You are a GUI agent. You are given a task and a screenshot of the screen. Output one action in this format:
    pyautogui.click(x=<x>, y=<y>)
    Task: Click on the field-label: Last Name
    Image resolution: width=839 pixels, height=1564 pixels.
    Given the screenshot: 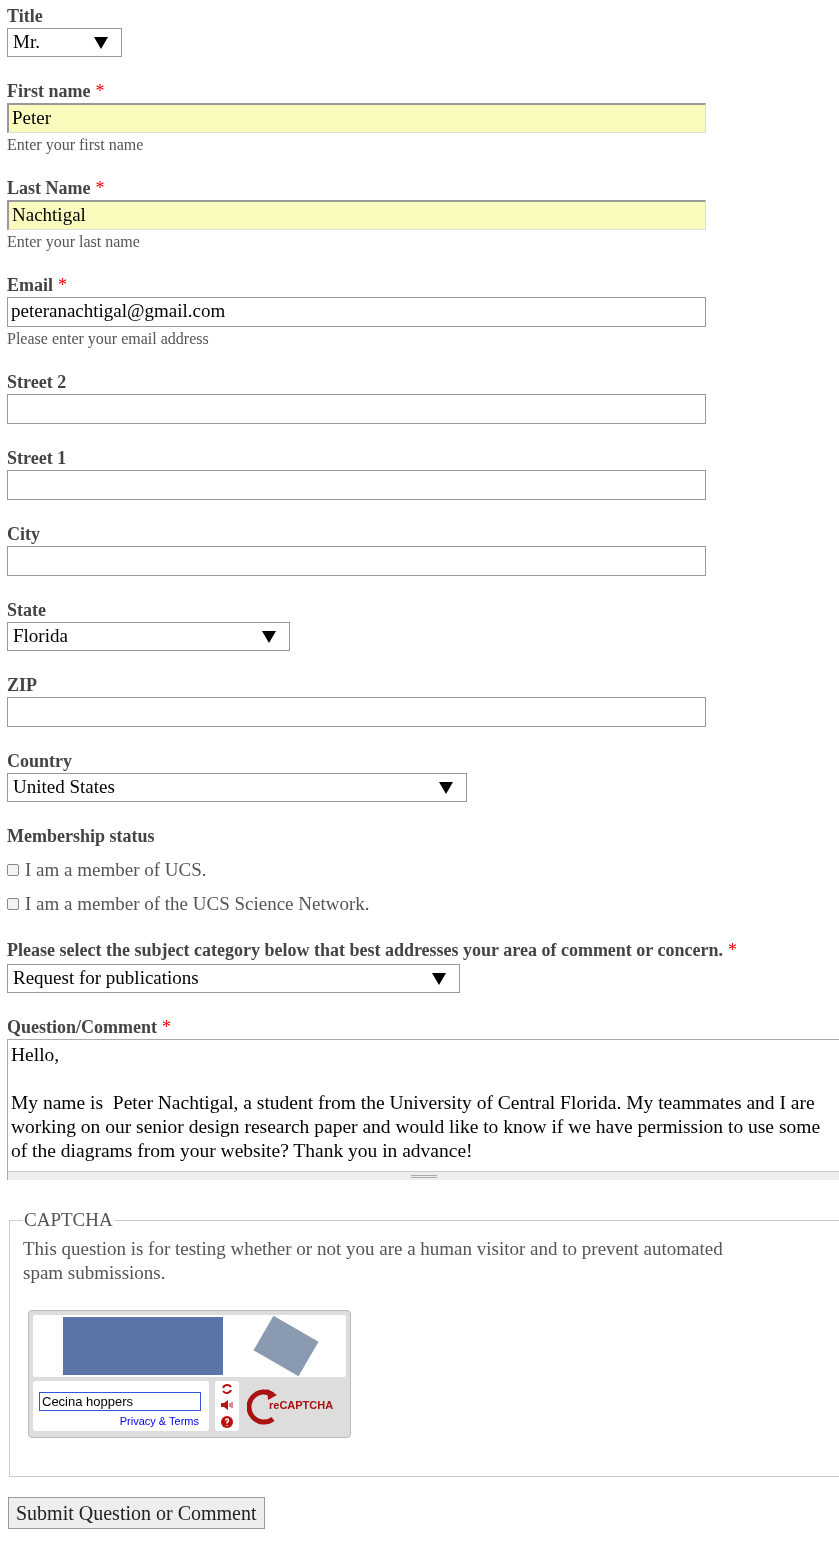 What is the action you would take?
    pyautogui.click(x=49, y=188)
    